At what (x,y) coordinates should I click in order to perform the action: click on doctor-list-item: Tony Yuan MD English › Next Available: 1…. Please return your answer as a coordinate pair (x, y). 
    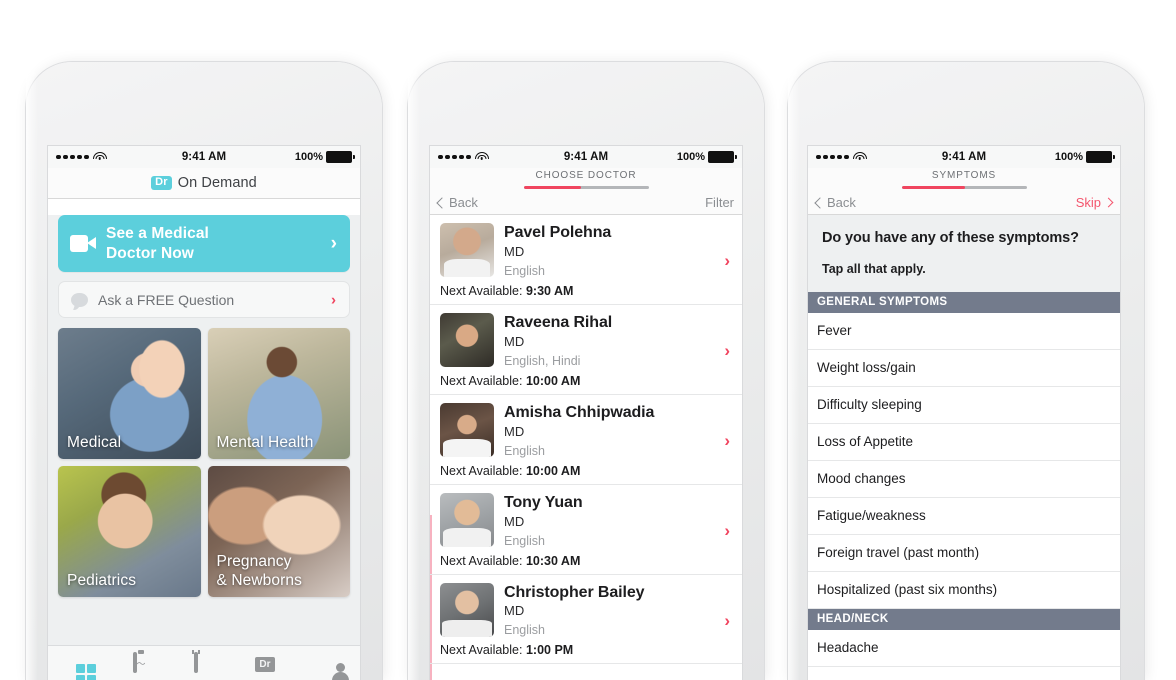
    Looking at the image, I should click on (586, 530).